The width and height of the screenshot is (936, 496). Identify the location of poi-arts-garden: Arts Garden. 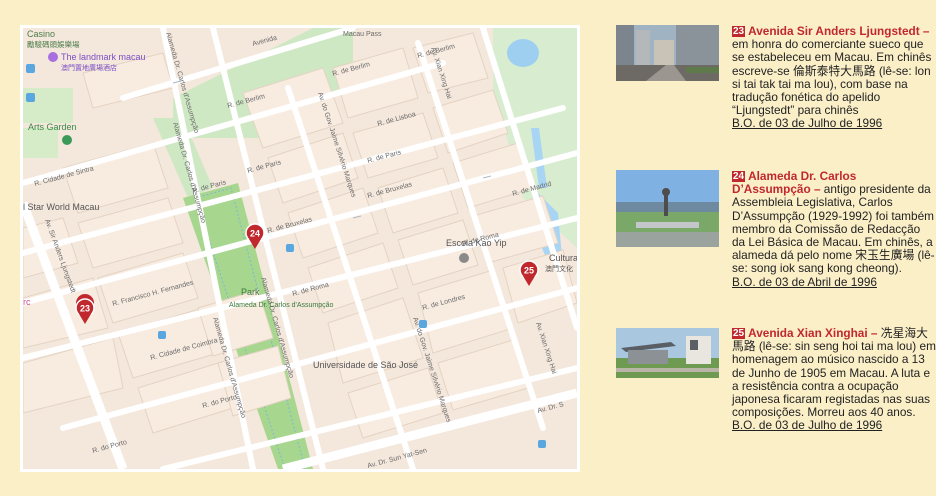
(52, 127).